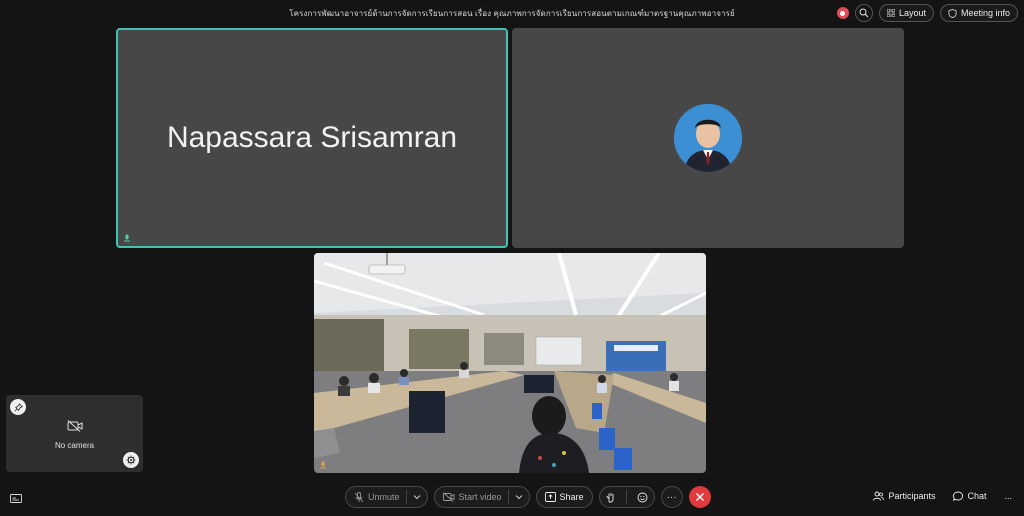 The width and height of the screenshot is (1024, 516). I want to click on chat-button: Chat, so click(969, 496).